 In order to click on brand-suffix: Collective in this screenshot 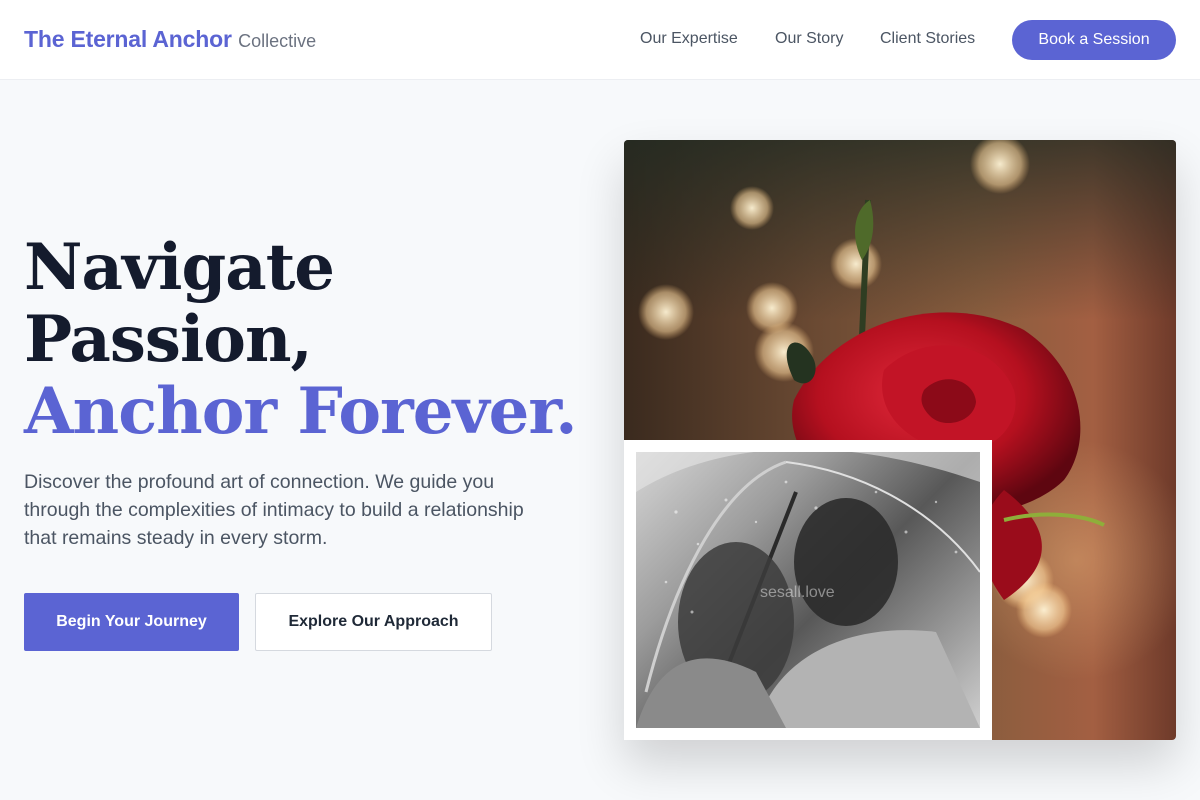, I will do `click(277, 41)`.